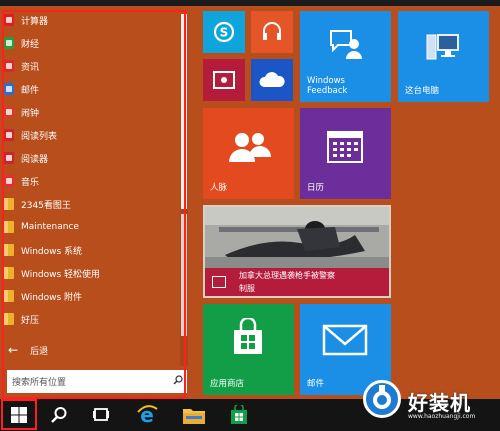 The height and width of the screenshot is (431, 500). Describe the element at coordinates (30, 113) in the screenshot. I see `app-label: 闹钟` at that location.